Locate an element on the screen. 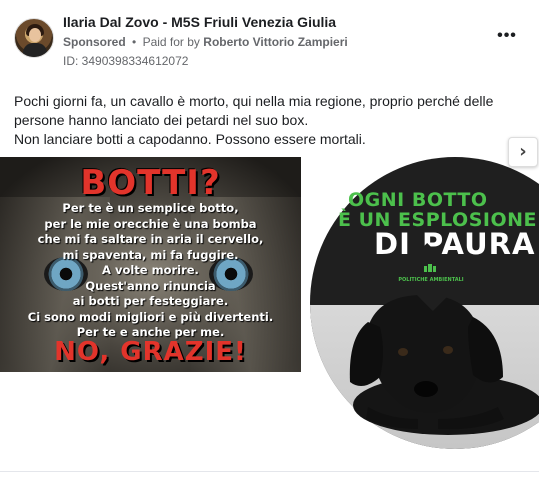 This screenshot has height=481, width=539. poem-line: ai botti per festeggiare. is located at coordinates (150, 301).